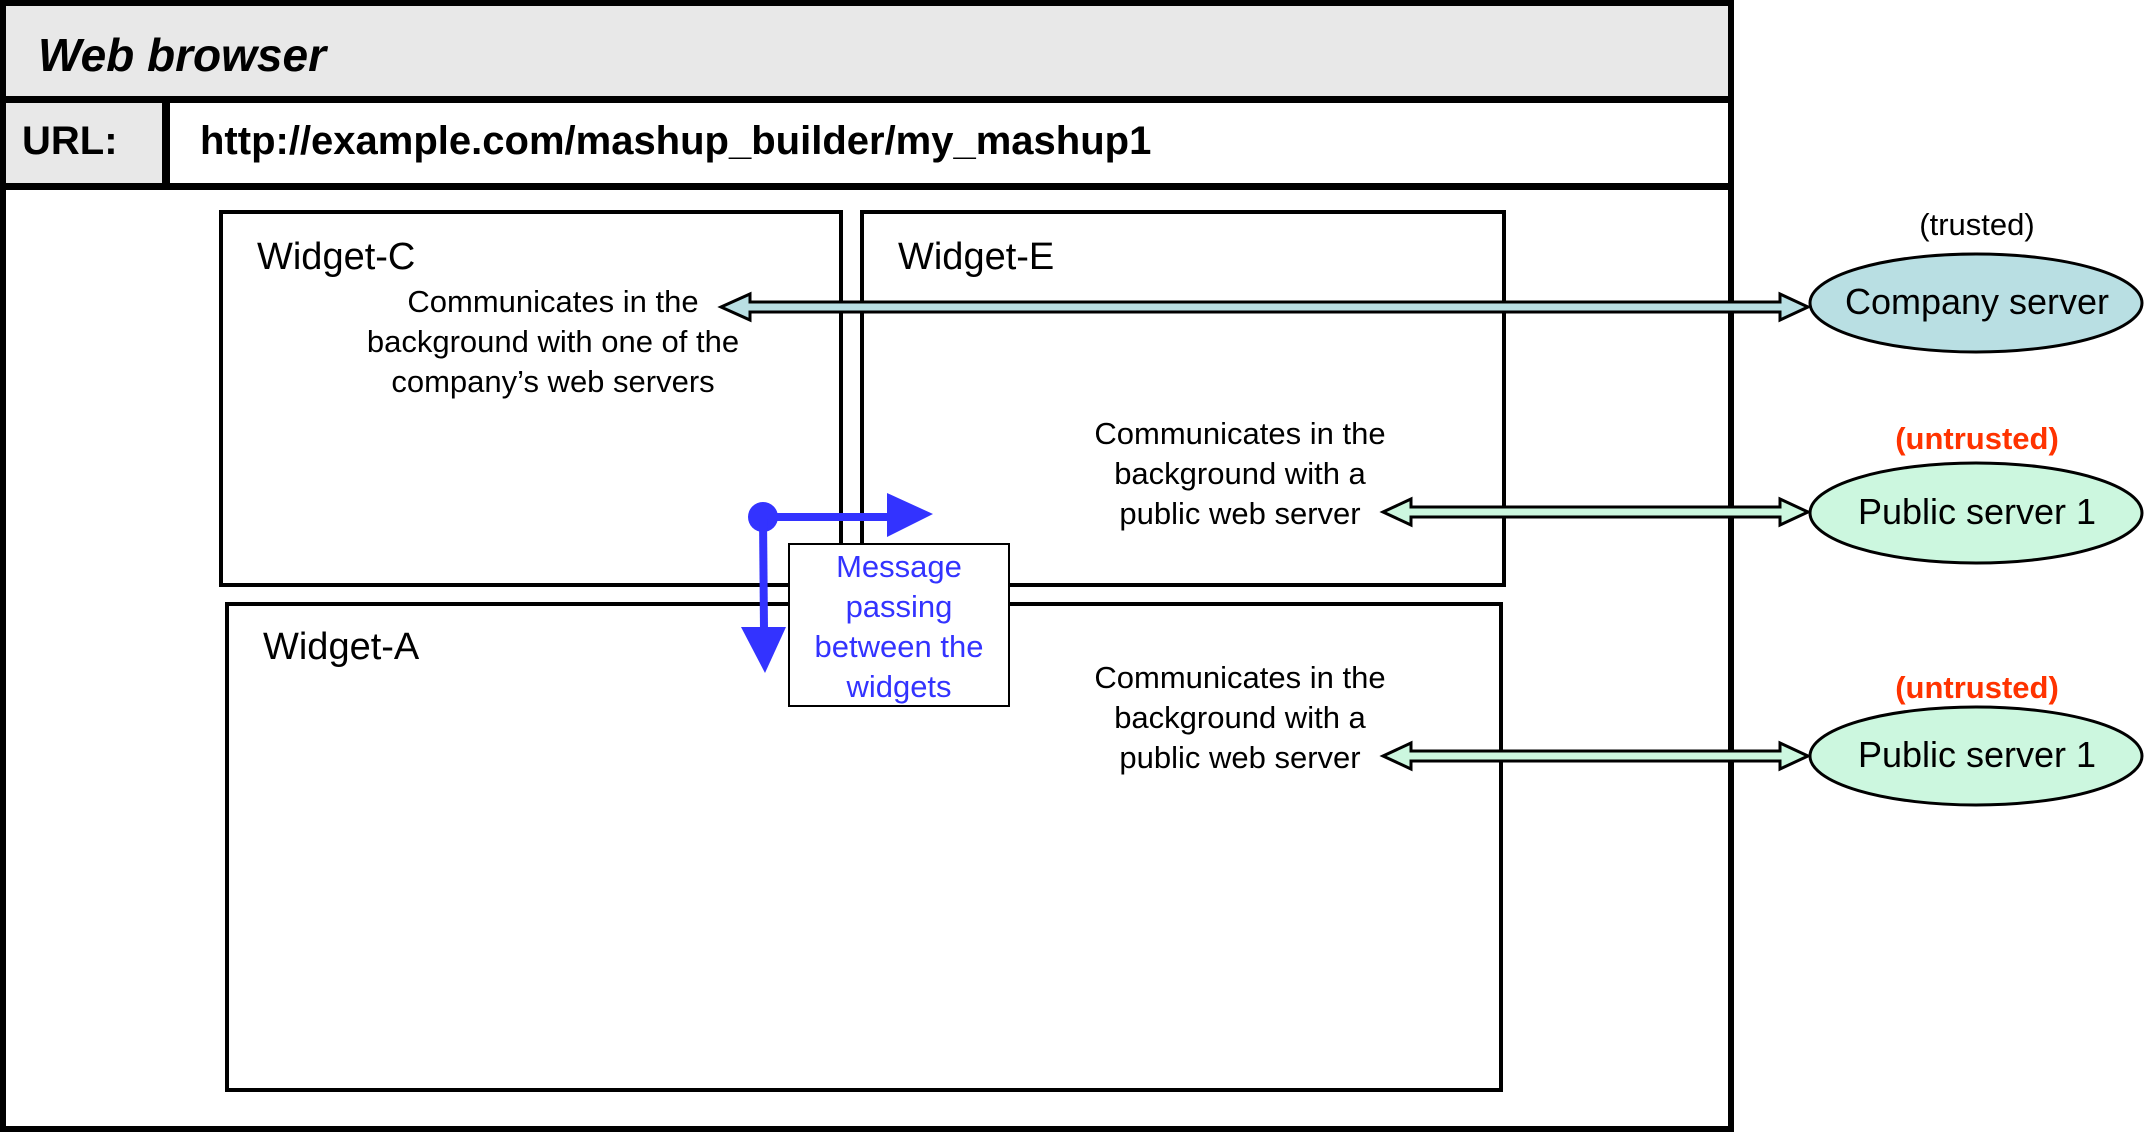  What do you see at coordinates (763, 573) in the screenshot?
I see `message-arrow-down-shaft` at bounding box center [763, 573].